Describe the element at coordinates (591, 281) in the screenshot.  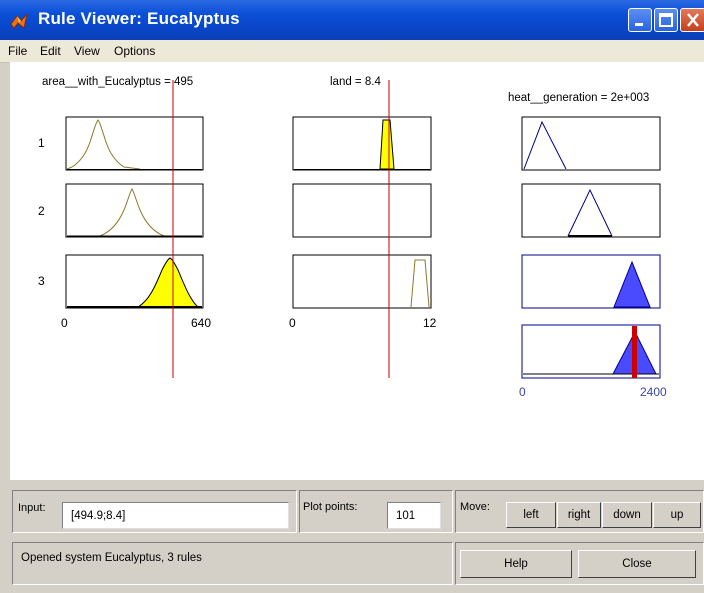
I see `output-rule3-plot` at that location.